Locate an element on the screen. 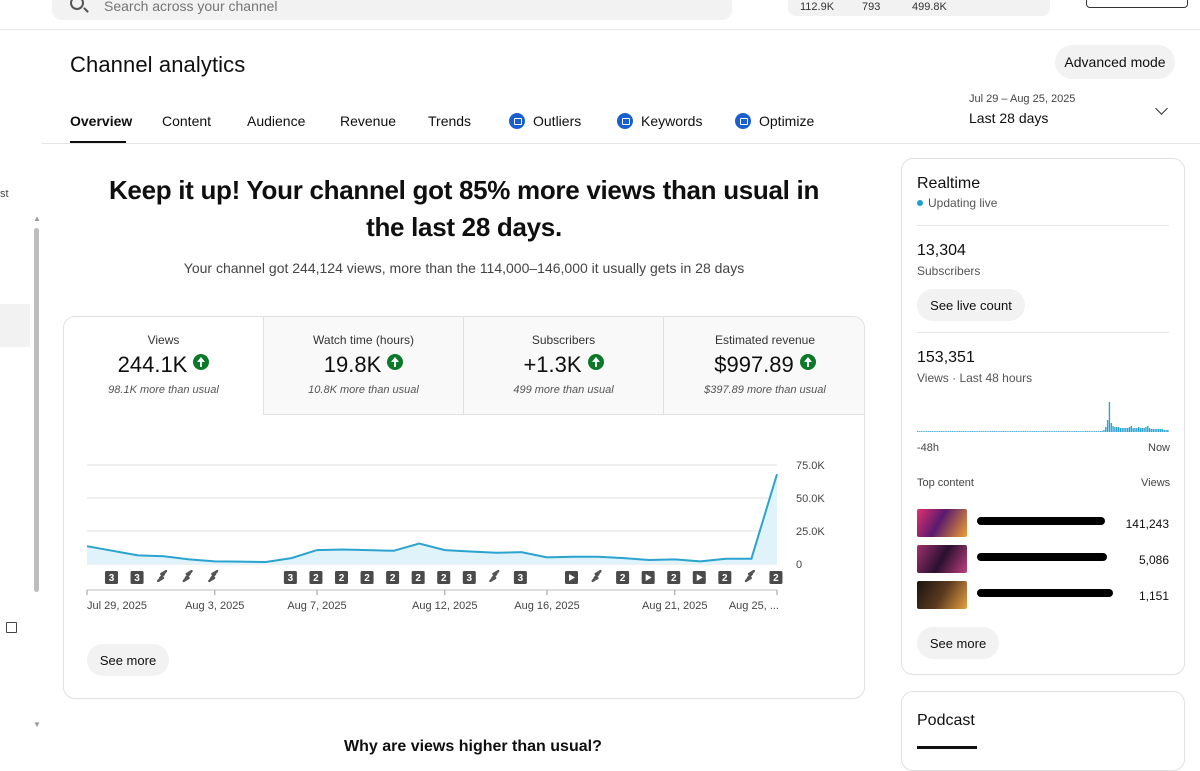  tab-keywords: Keywords is located at coordinates (659, 121).